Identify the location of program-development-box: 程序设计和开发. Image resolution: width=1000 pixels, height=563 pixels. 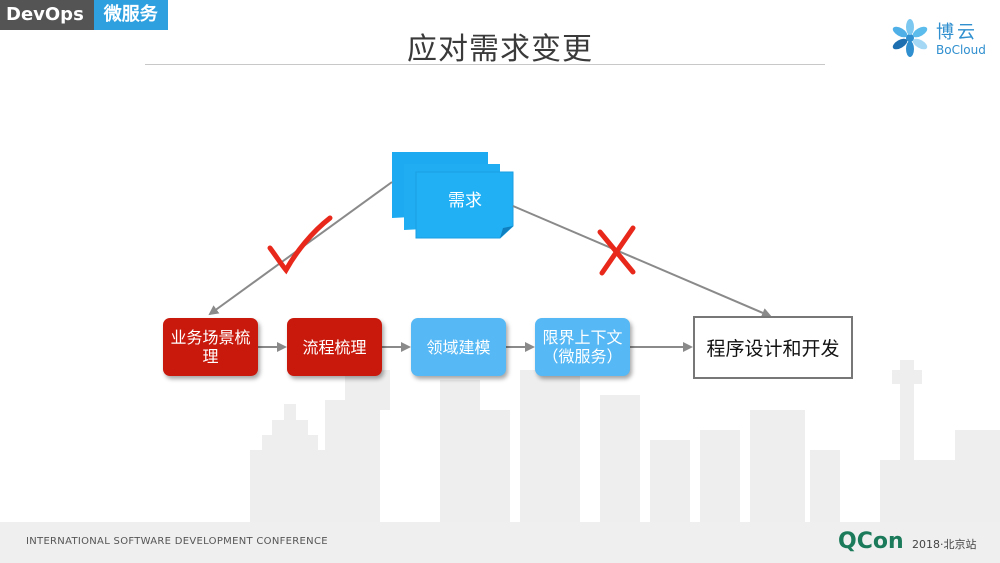
(773, 347).